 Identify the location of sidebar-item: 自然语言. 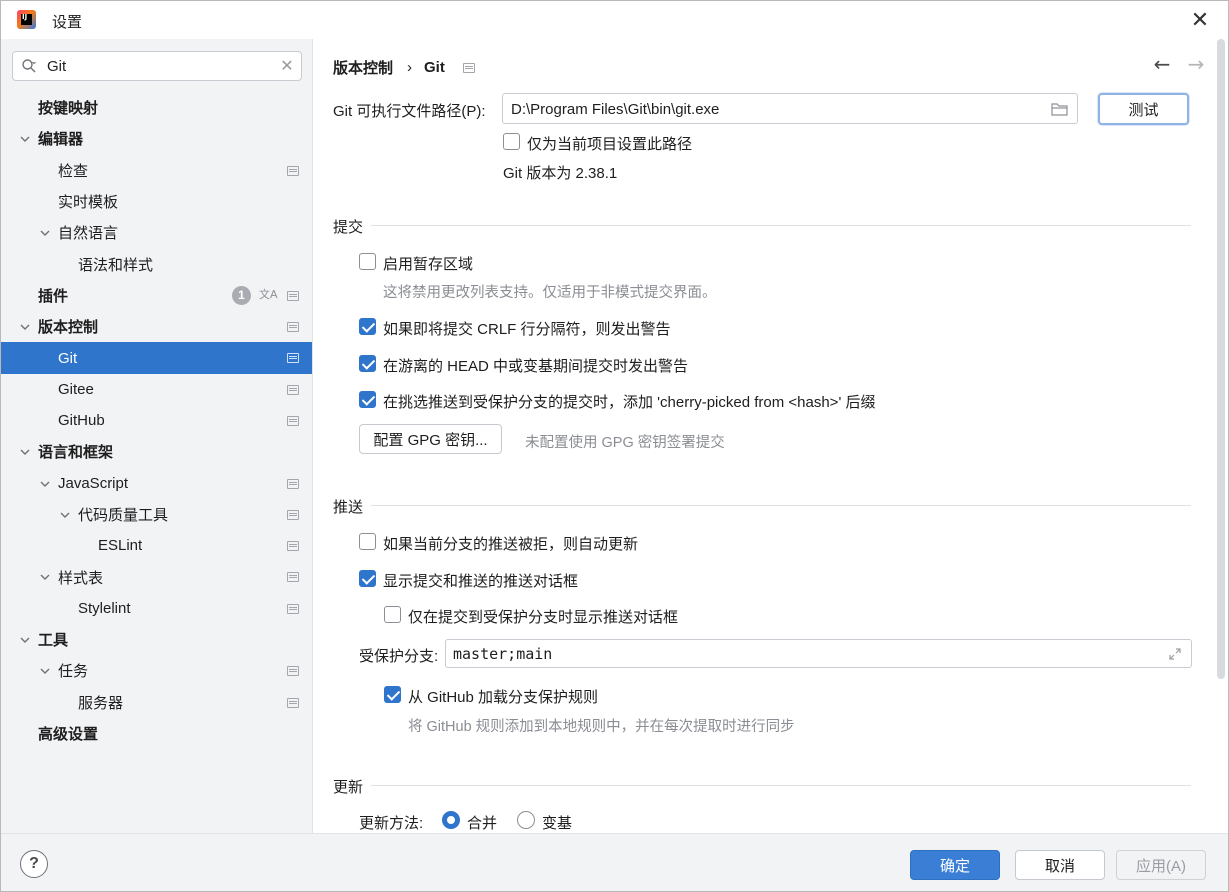
(156, 232).